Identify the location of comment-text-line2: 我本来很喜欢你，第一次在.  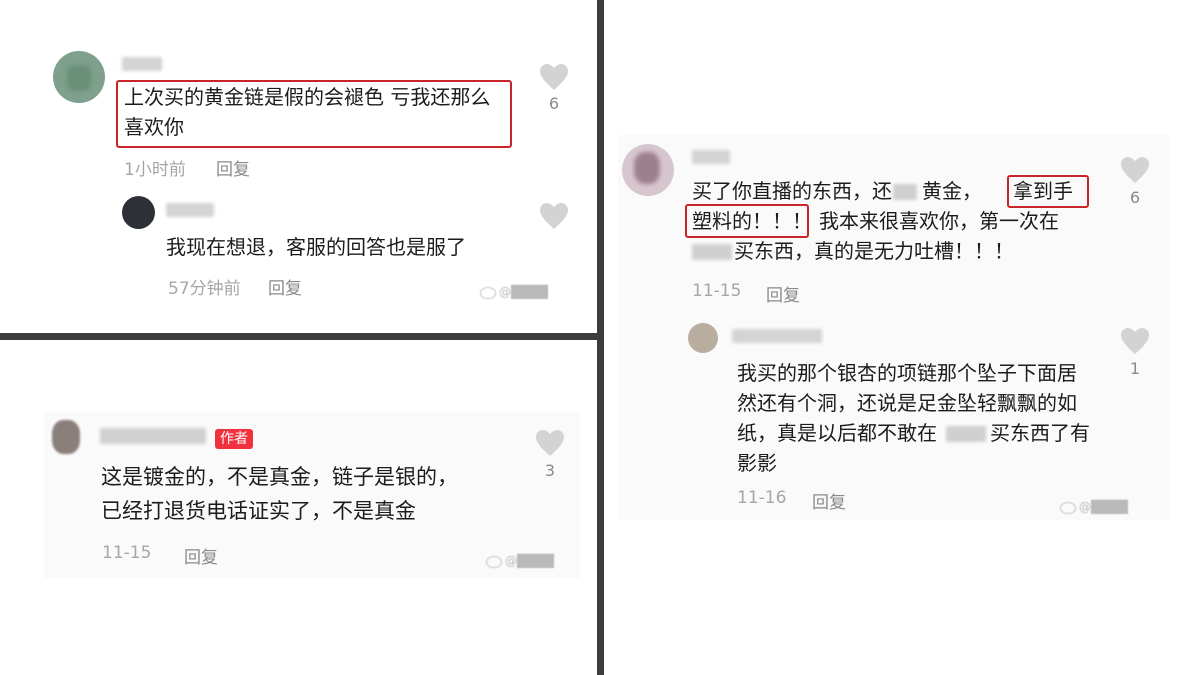
(939, 221).